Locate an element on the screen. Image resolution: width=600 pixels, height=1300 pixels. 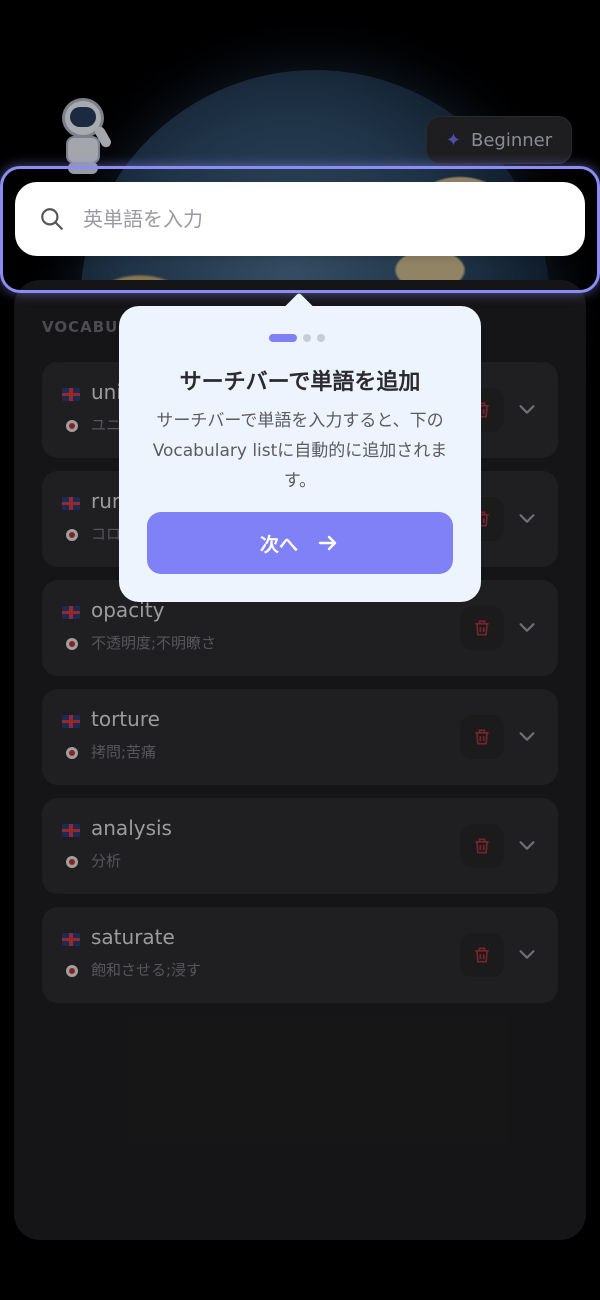
next-button-label: 次へ is located at coordinates (278, 544).